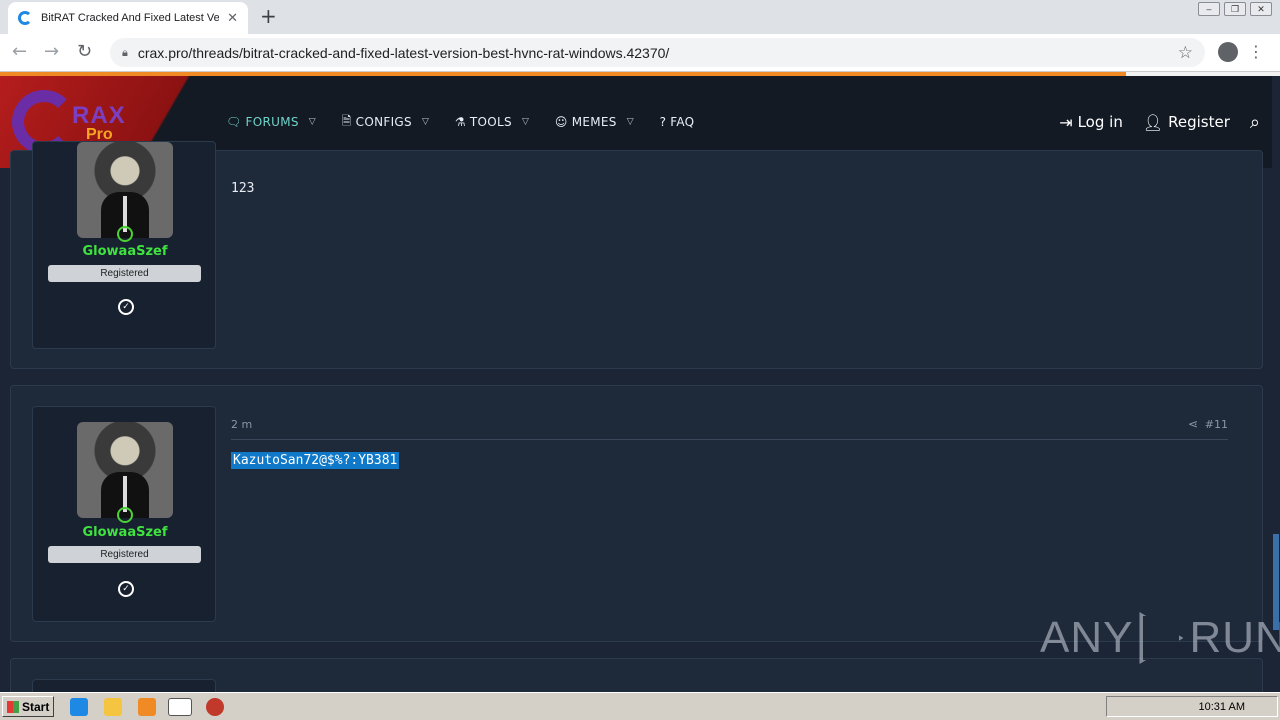  I want to click on nav-forums-label: FORUMS, so click(272, 122).